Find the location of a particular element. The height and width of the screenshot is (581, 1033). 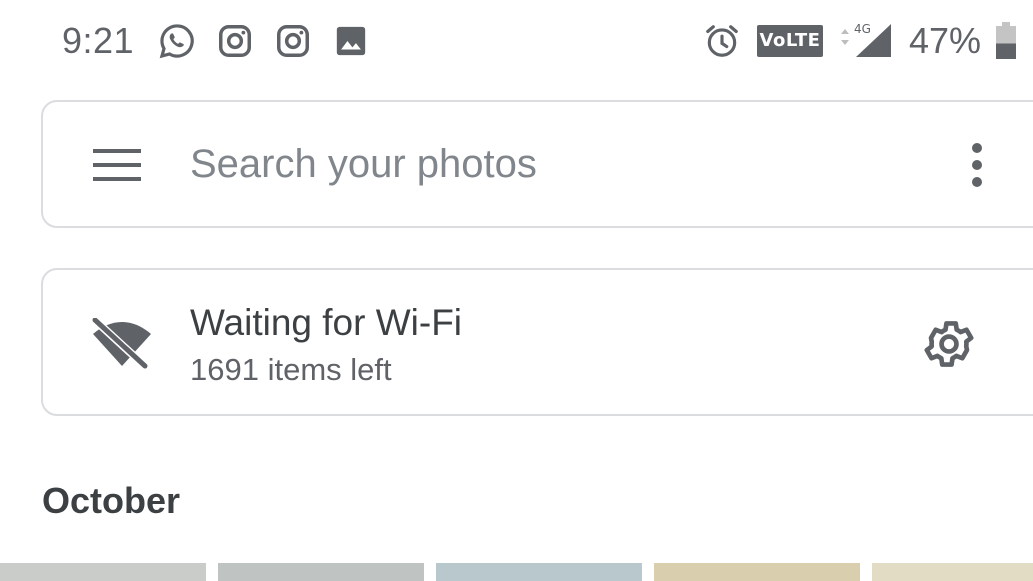

signal-icon: 4G is located at coordinates (864, 42).